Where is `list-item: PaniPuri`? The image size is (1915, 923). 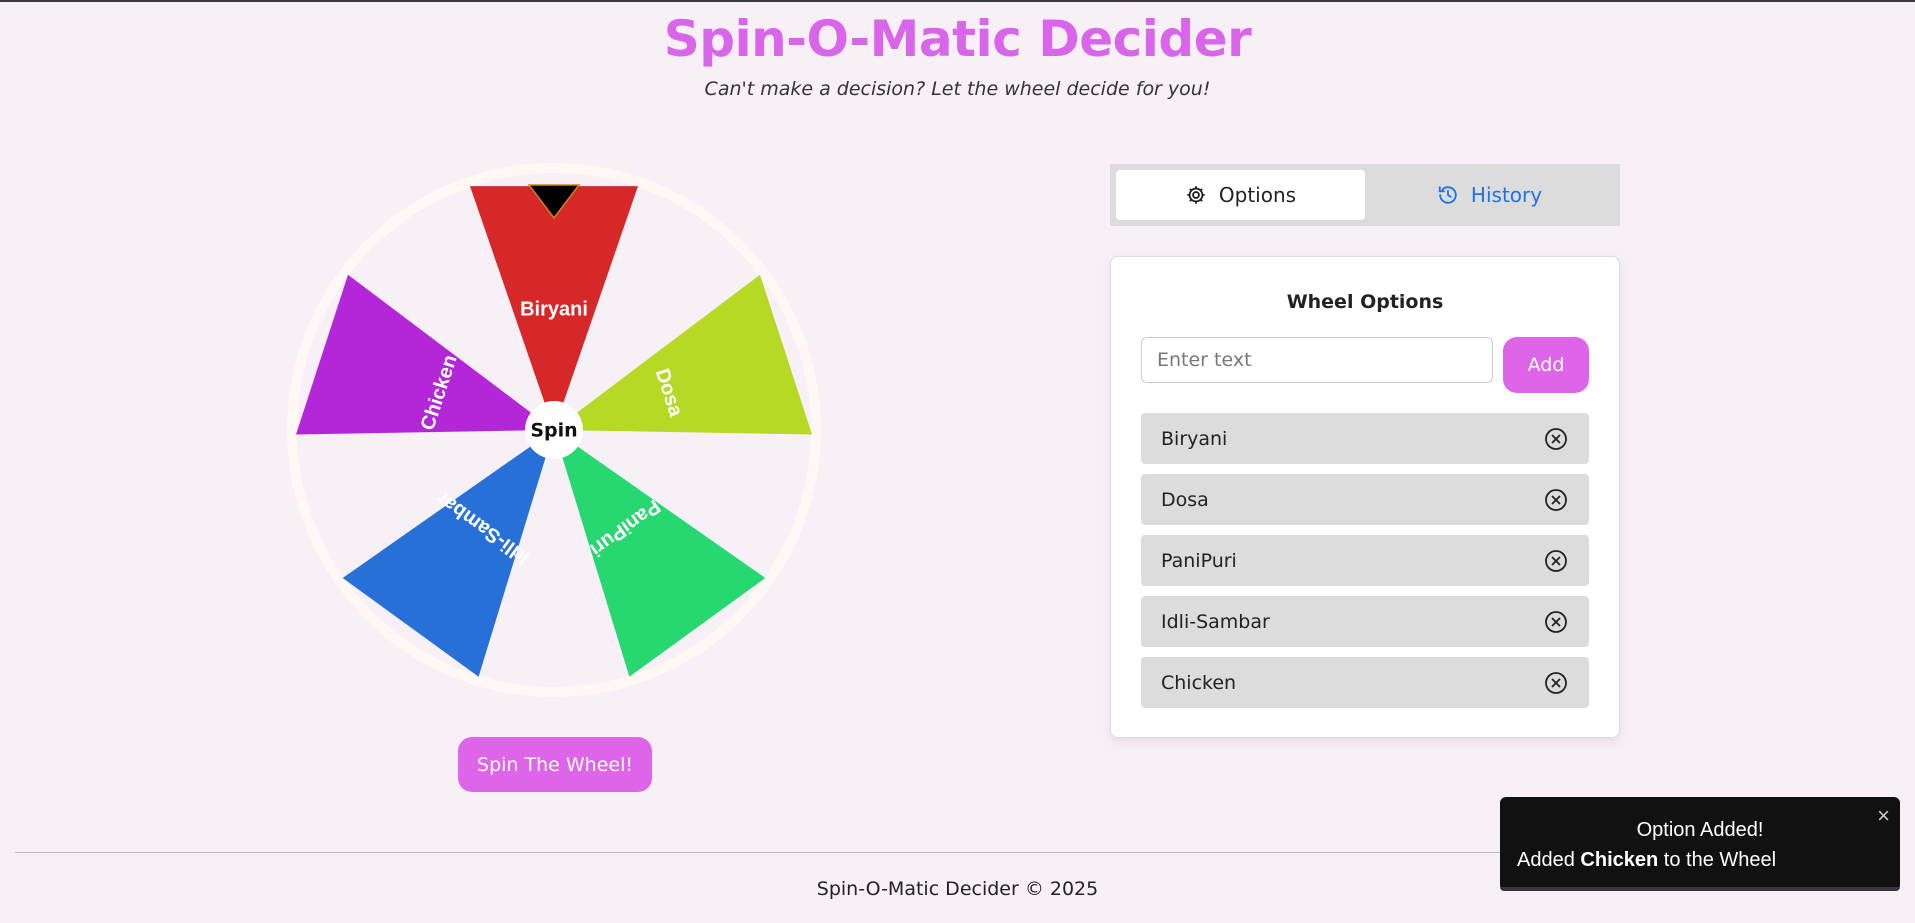
list-item: PaniPuri is located at coordinates (1365, 560).